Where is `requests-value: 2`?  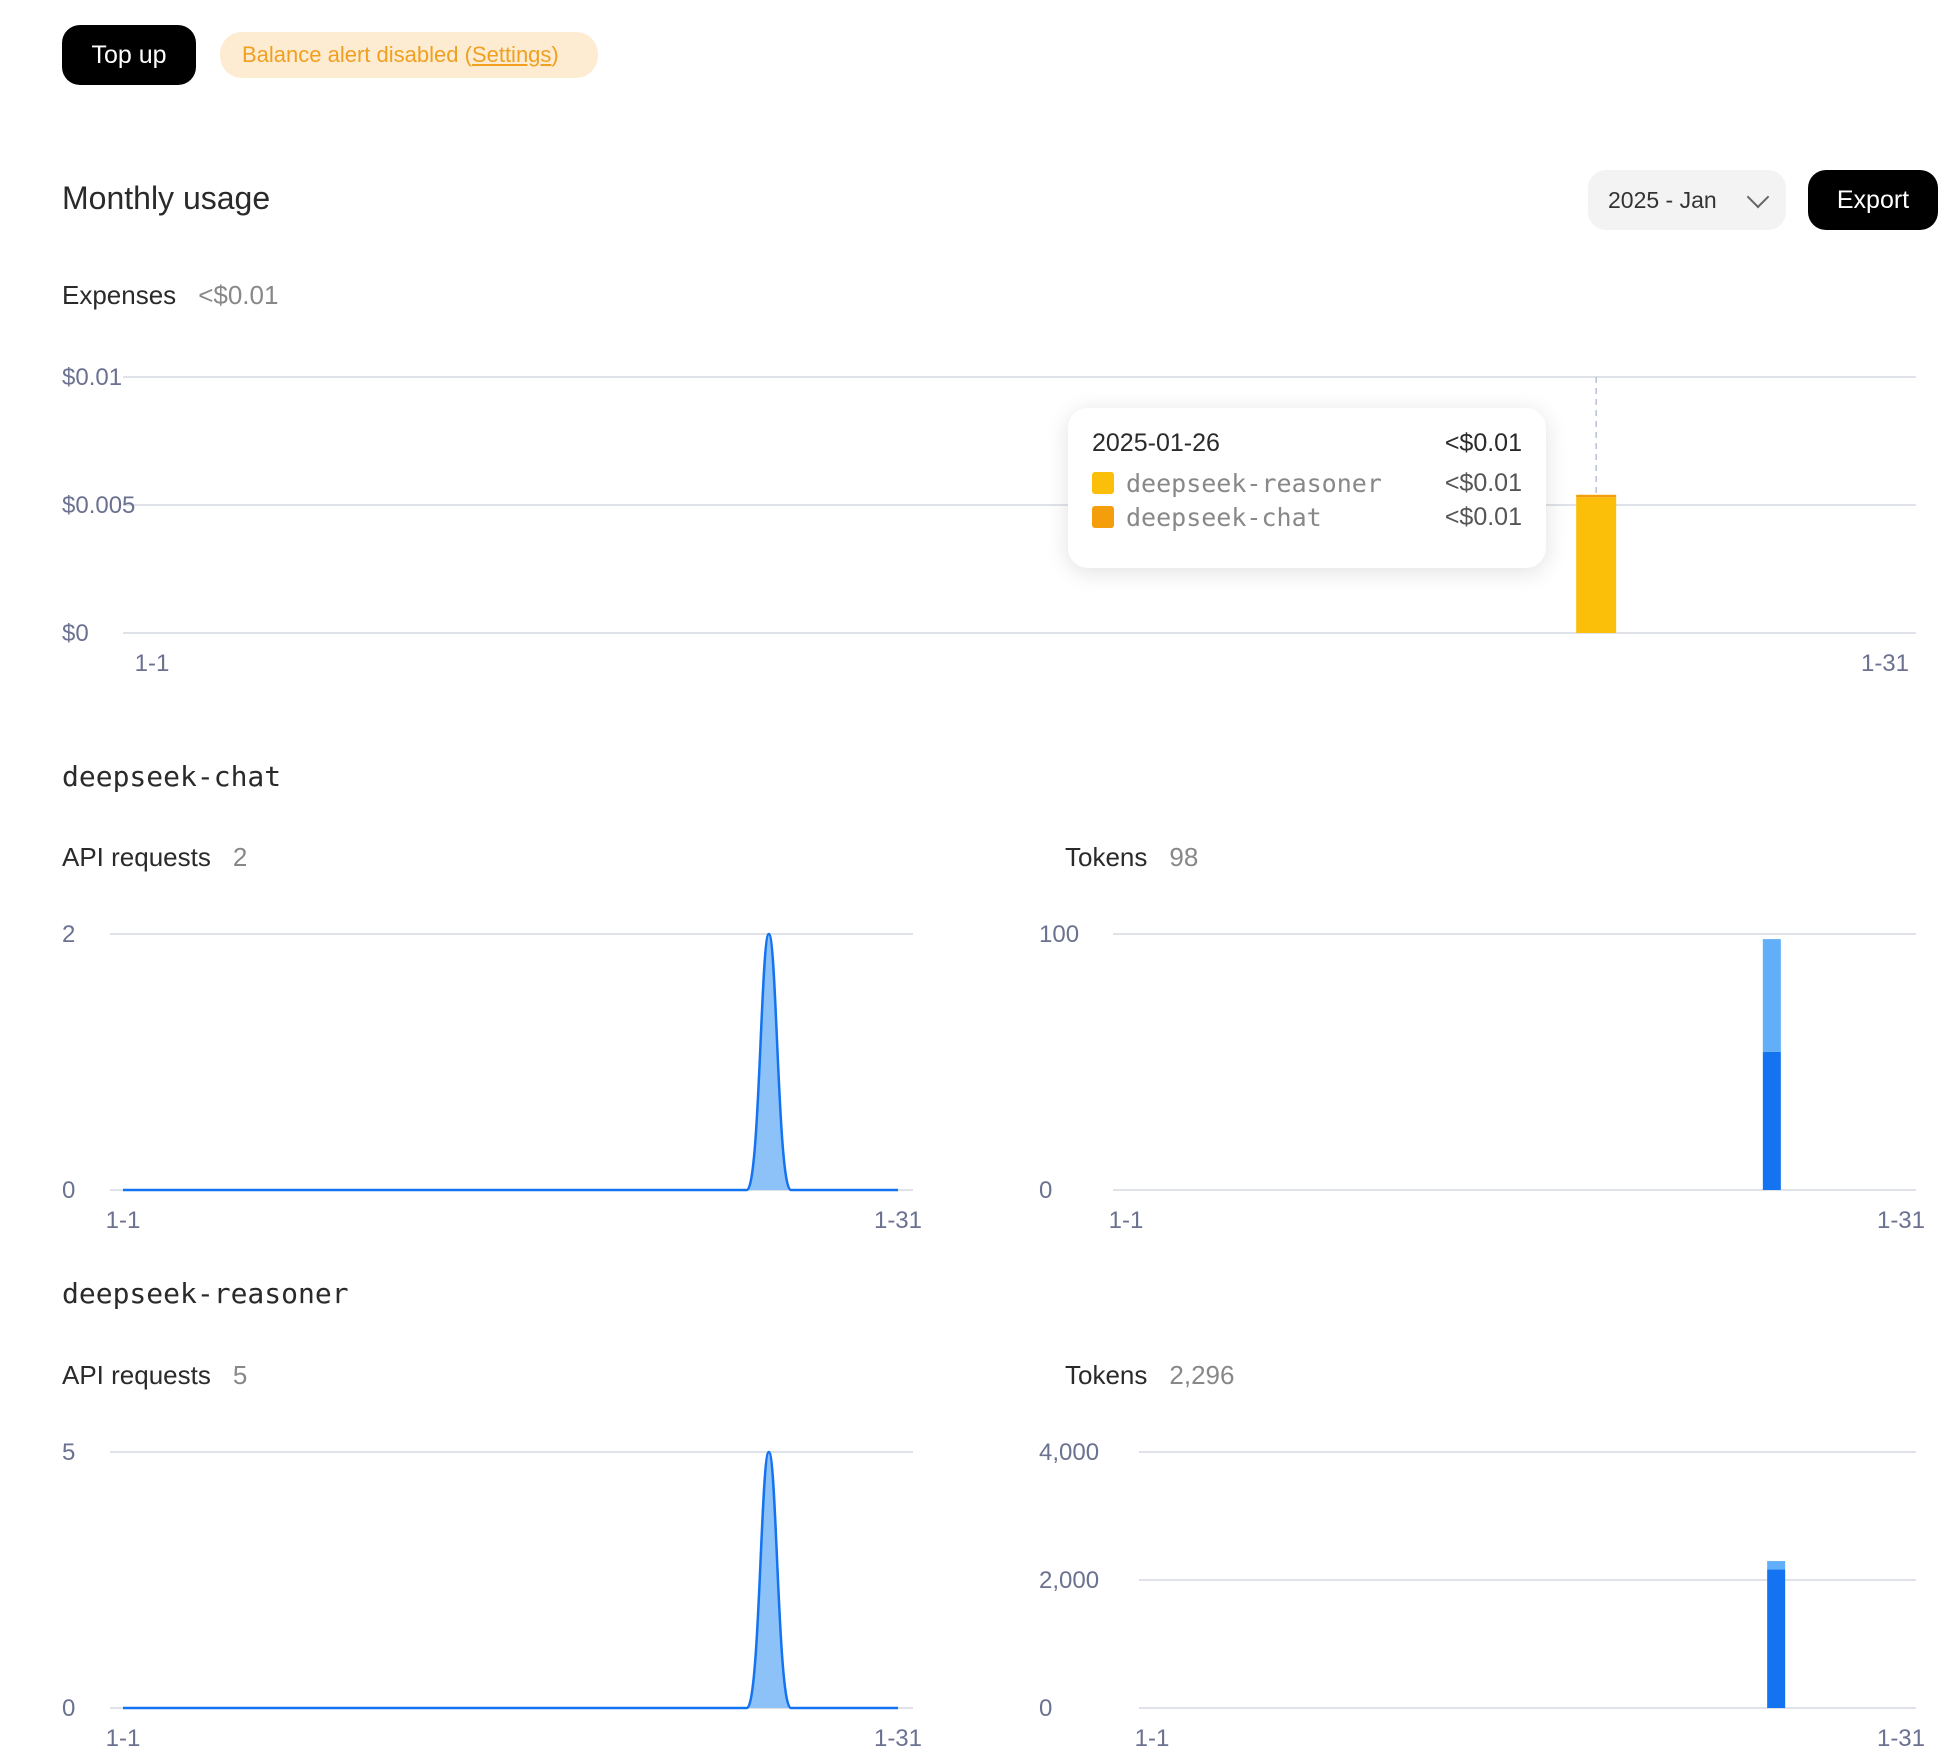 requests-value: 2 is located at coordinates (240, 857).